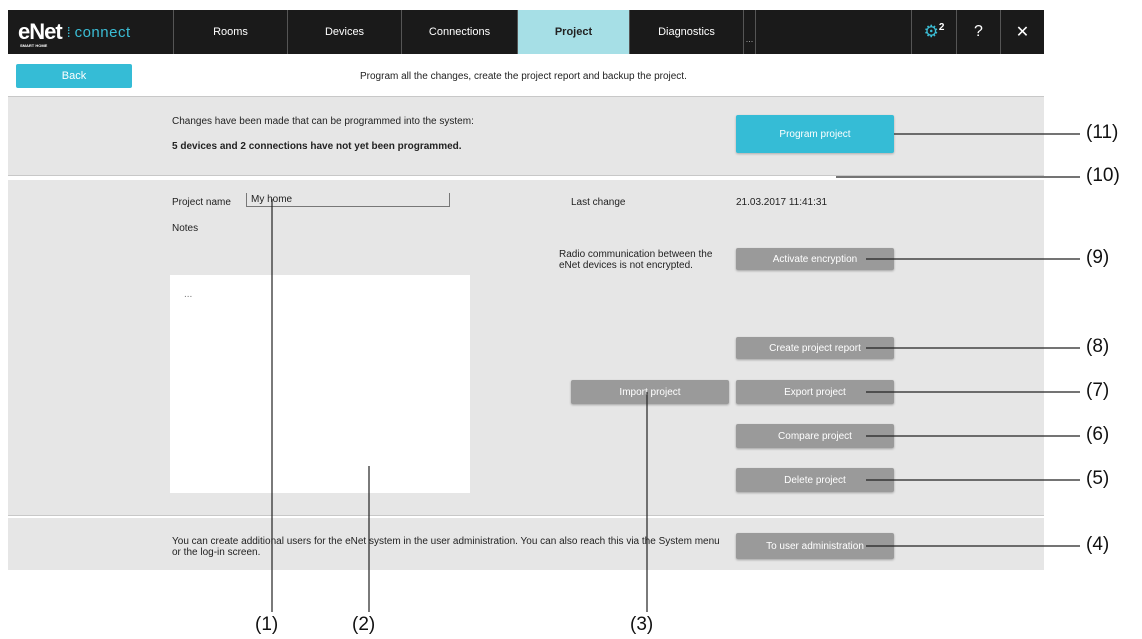 The width and height of the screenshot is (1142, 639). I want to click on compare-project-button: Compare project, so click(815, 436).